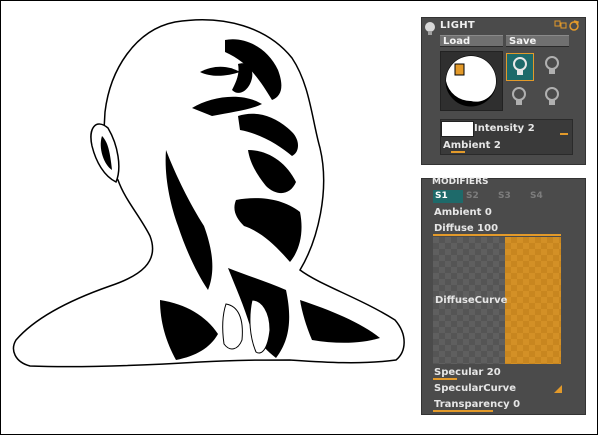  I want to click on ambient-slider, so click(458, 152).